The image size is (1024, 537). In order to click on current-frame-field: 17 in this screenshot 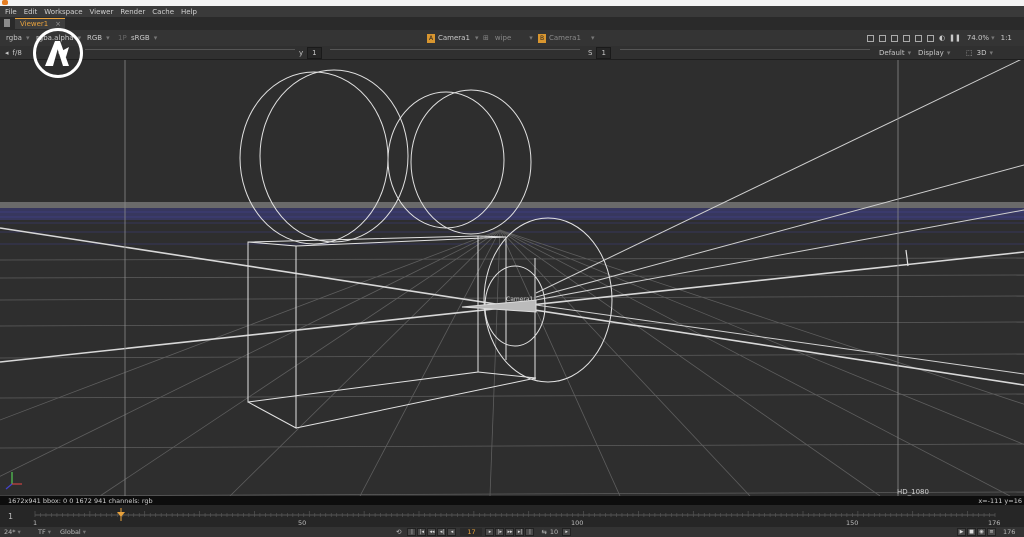, I will do `click(471, 532)`.